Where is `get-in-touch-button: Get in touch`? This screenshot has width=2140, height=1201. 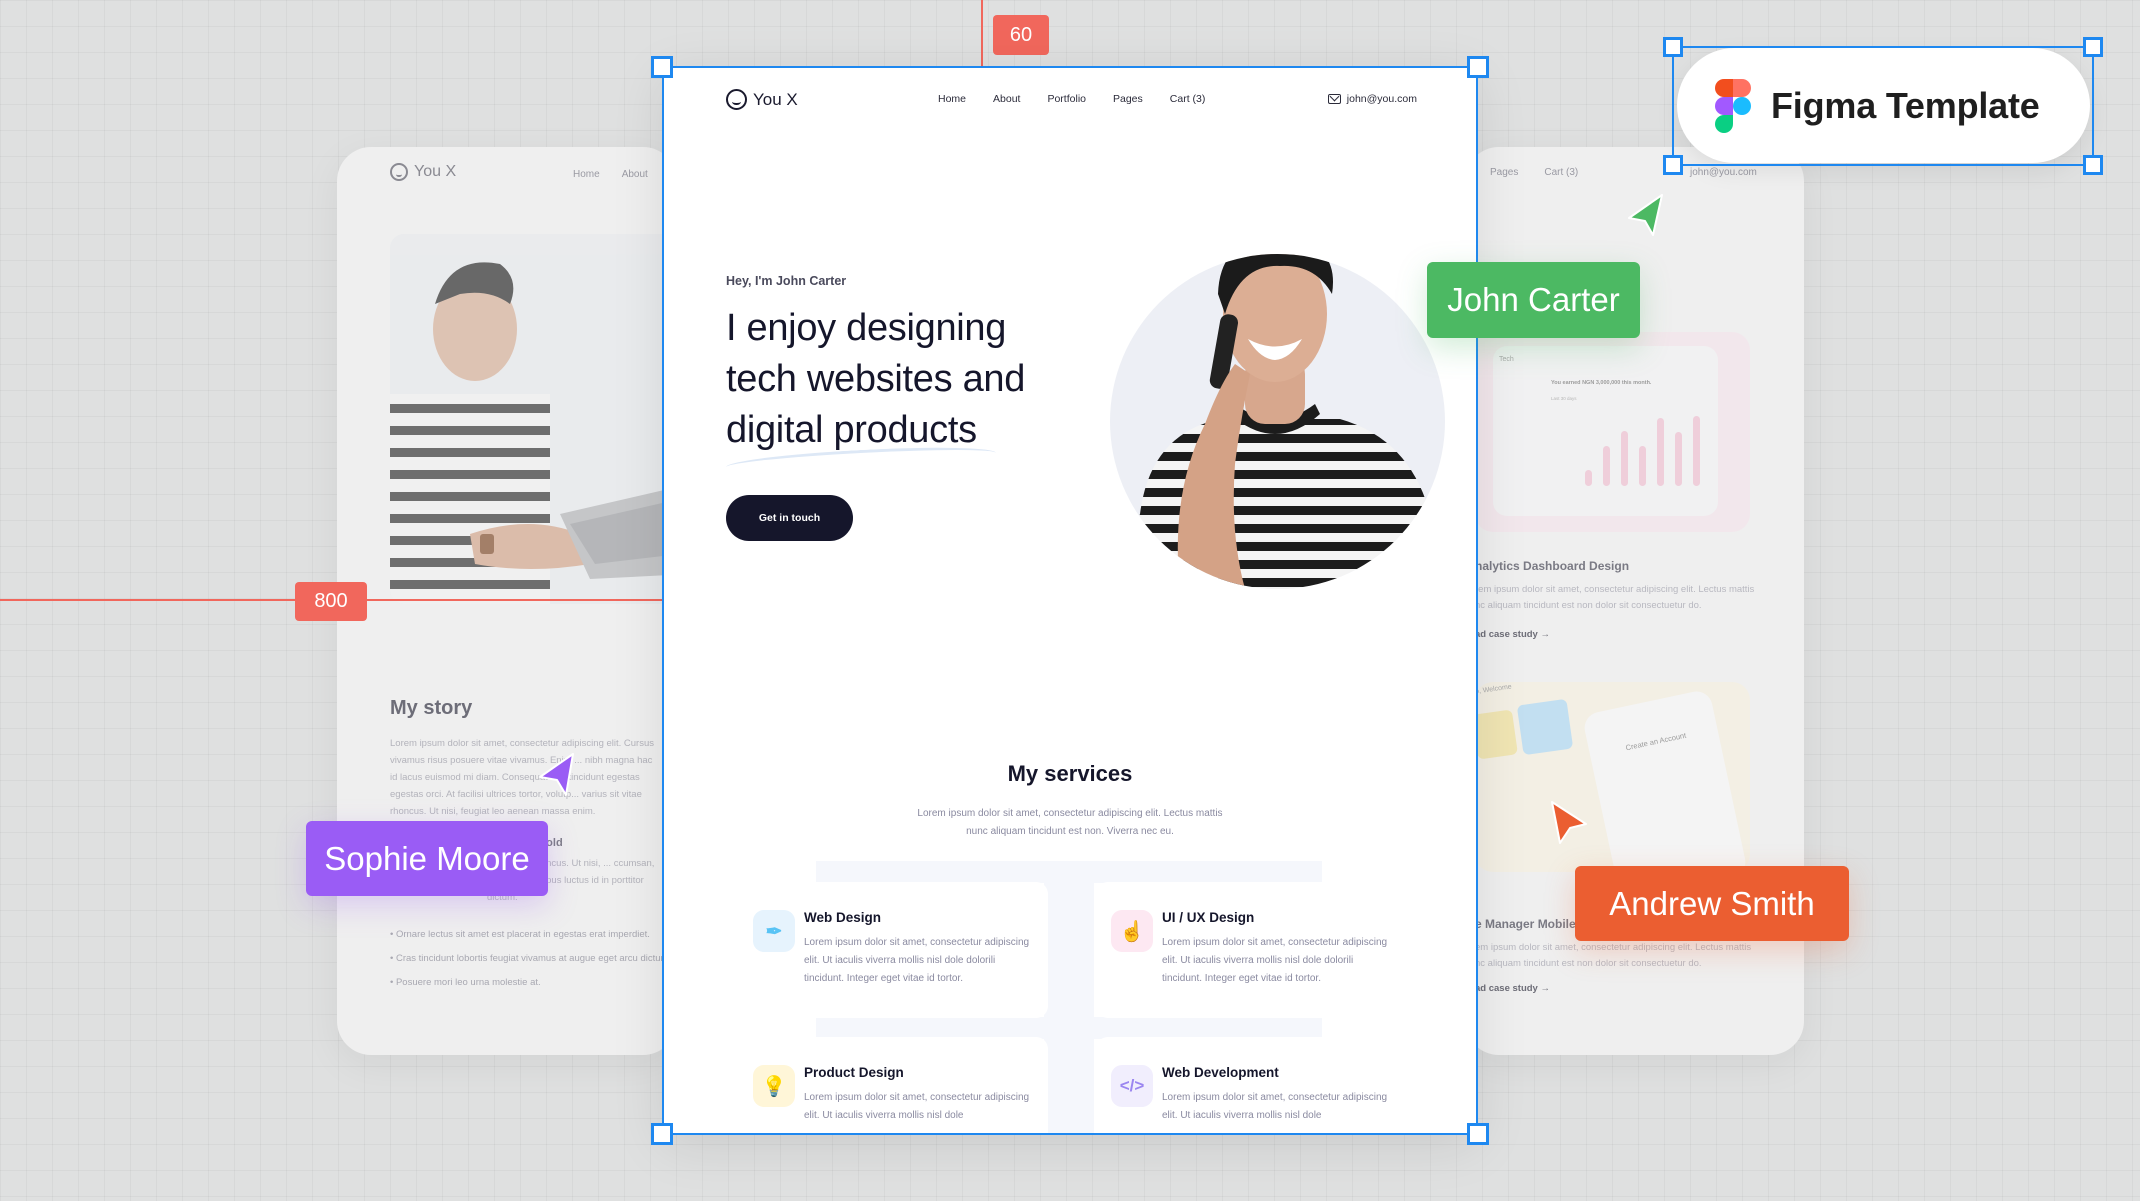 get-in-touch-button: Get in touch is located at coordinates (789, 518).